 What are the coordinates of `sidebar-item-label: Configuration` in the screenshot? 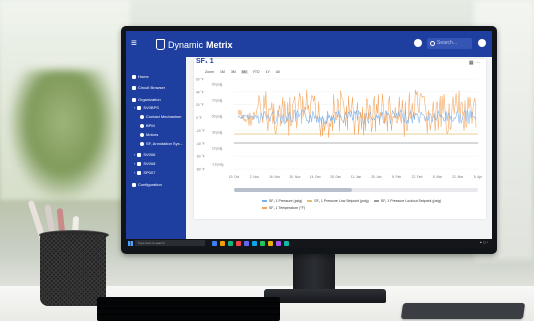 It's located at (150, 184).